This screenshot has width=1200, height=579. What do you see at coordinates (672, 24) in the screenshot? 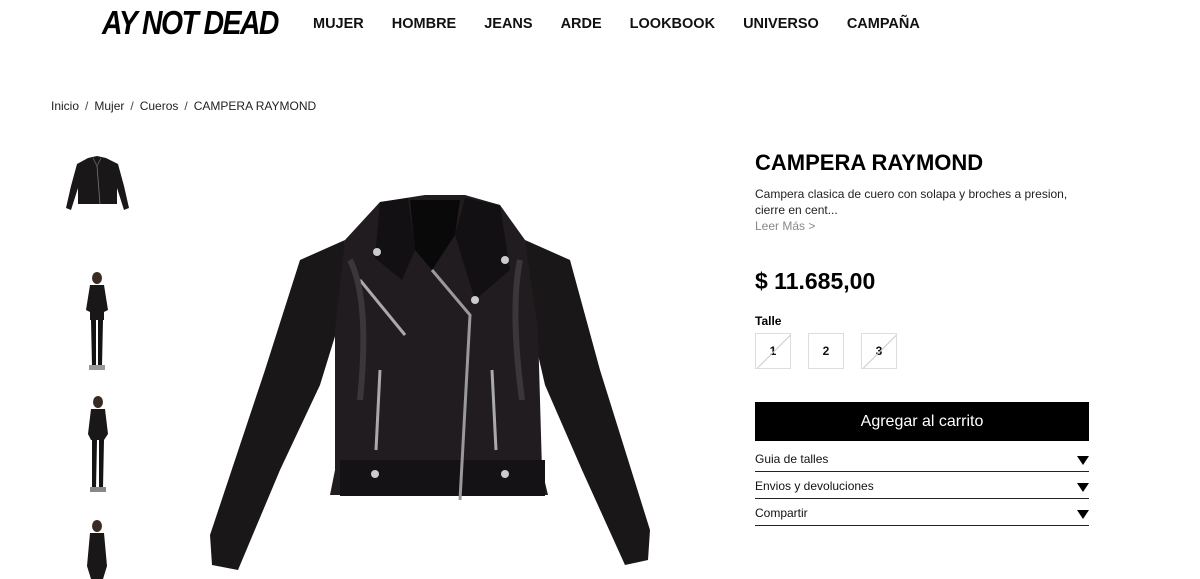
I see `nav-item-lookbook: LOOKBOOK` at bounding box center [672, 24].